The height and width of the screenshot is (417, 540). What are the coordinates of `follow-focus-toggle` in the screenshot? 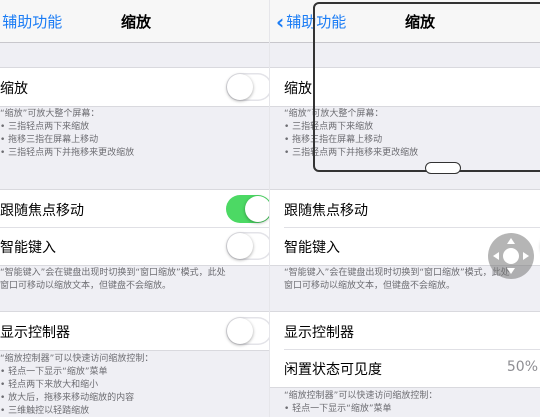 It's located at (248, 209).